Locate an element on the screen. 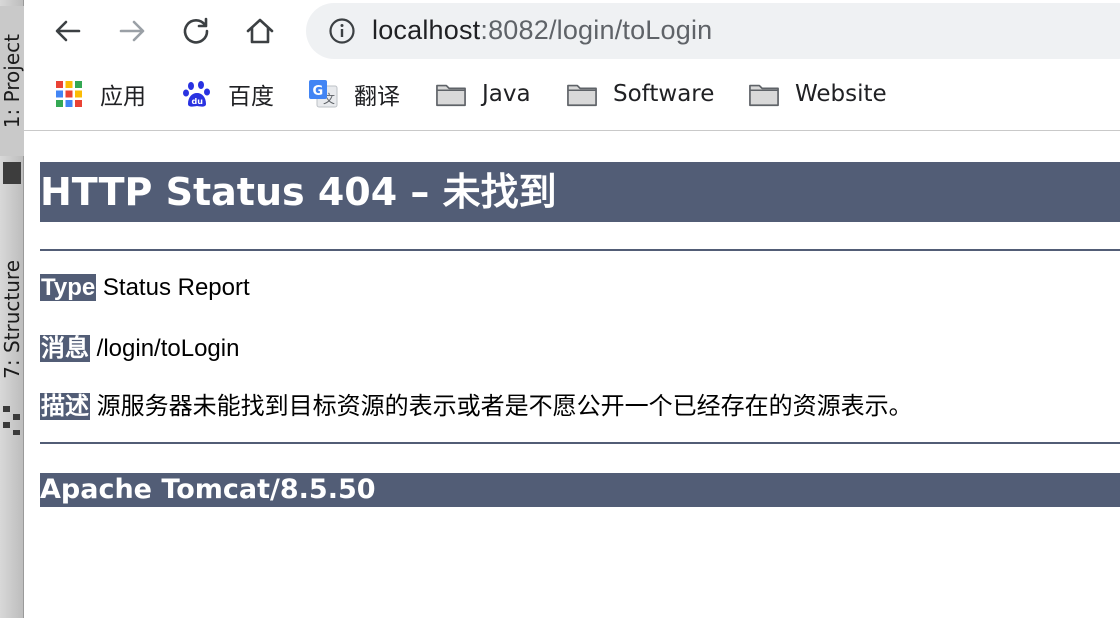  url-path: :8082/login/toLogin is located at coordinates (596, 30).